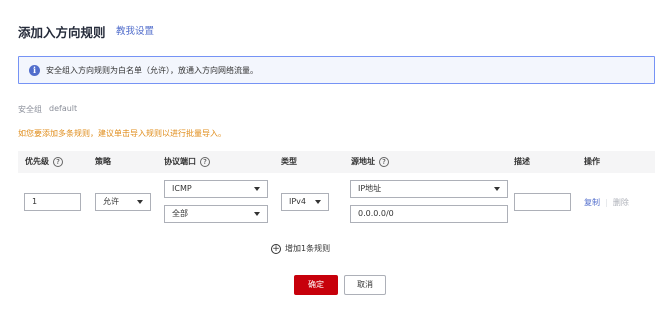 The image size is (660, 310). I want to click on column-protocol-port: 协议端口?, so click(187, 161).